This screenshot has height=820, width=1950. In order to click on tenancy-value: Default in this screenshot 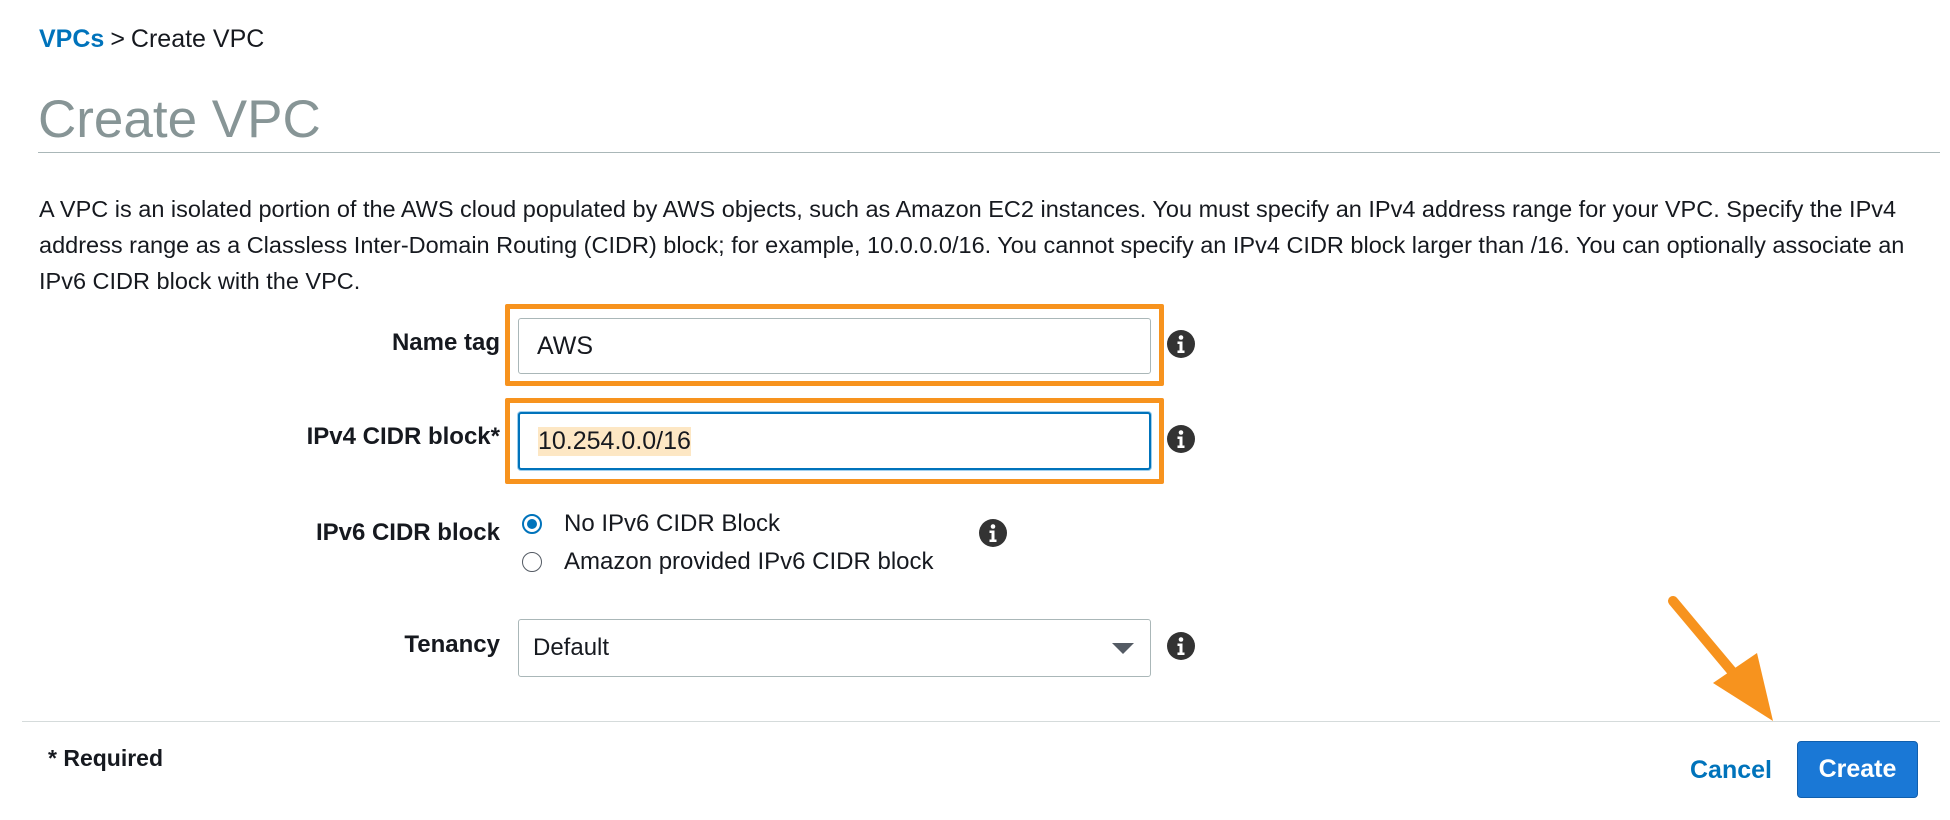, I will do `click(571, 647)`.